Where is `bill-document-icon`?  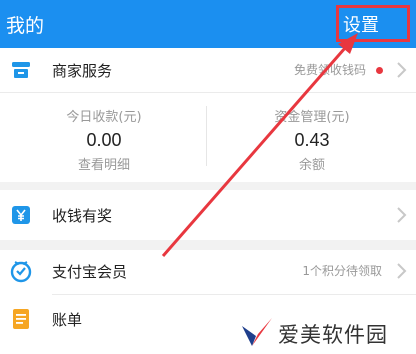 bill-document-icon is located at coordinates (21, 319).